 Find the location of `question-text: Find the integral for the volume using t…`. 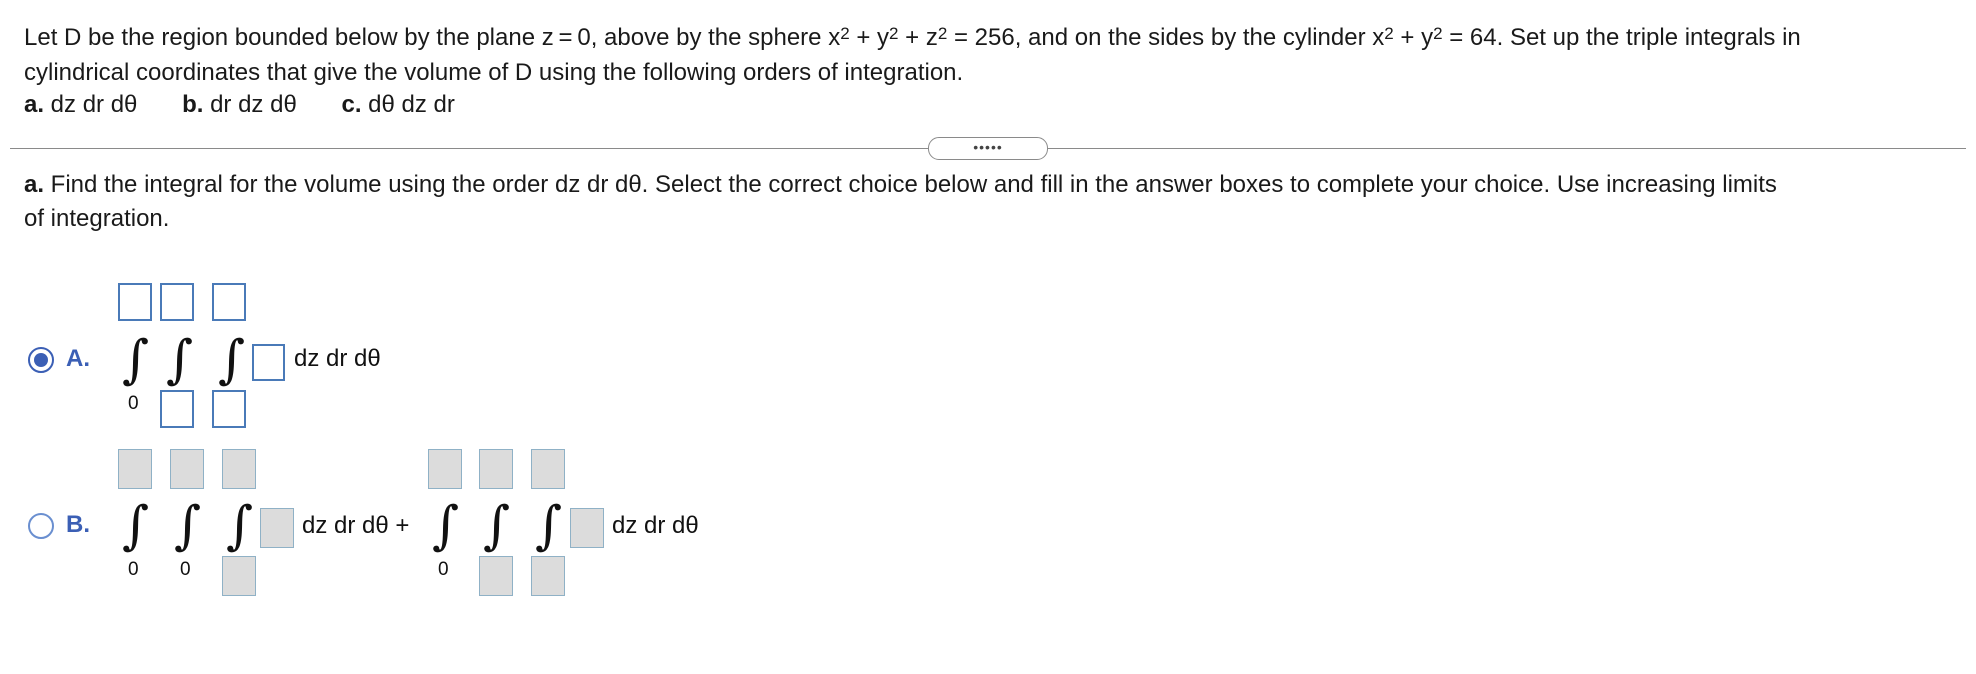

question-text: Find the integral for the volume using t… is located at coordinates (910, 184).